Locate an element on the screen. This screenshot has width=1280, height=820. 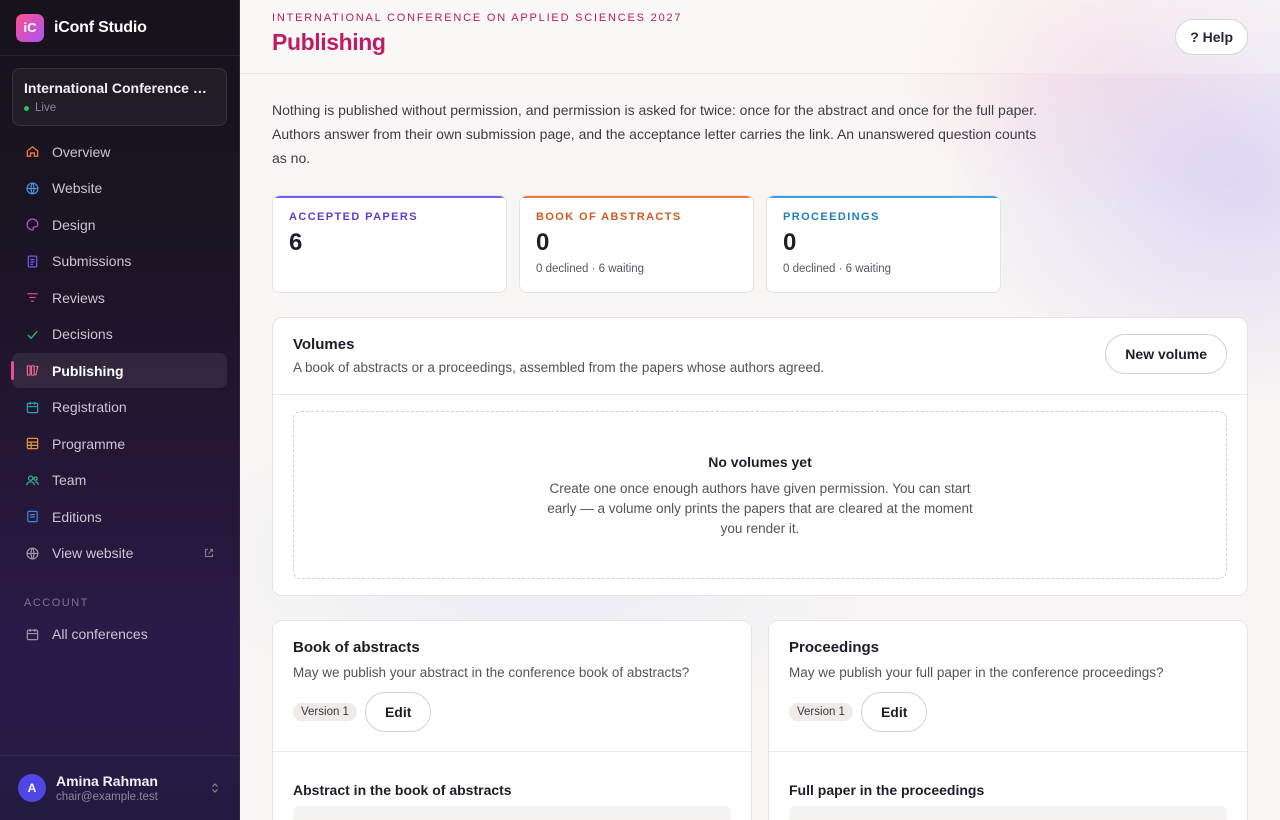
sidebar-item-all-conferences: All conferences is located at coordinates (119, 634).